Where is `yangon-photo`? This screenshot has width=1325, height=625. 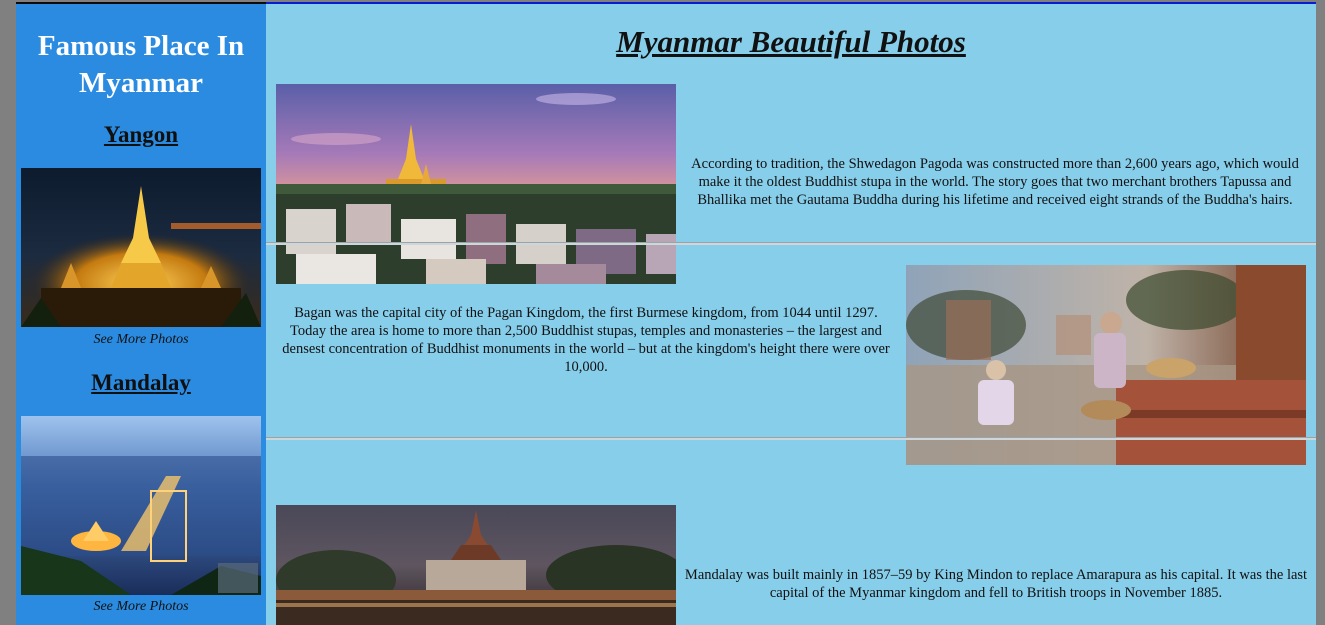 yangon-photo is located at coordinates (141, 247).